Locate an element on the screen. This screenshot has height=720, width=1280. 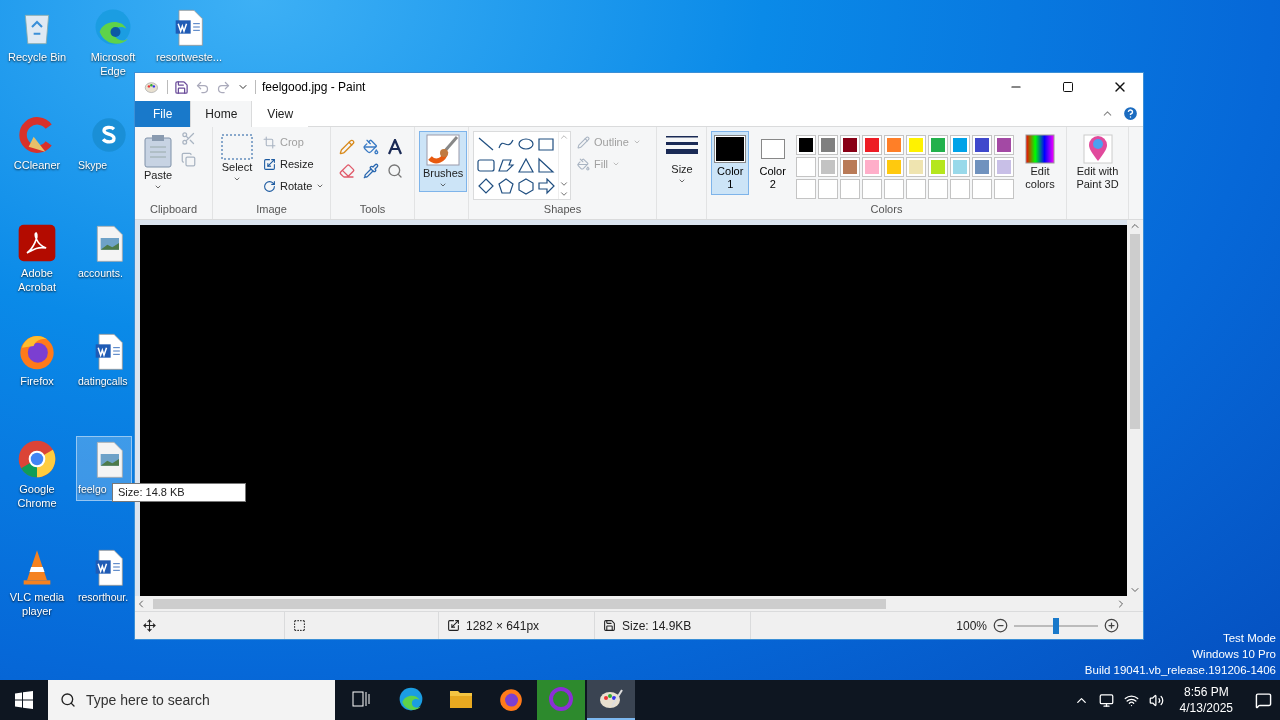
desktop-shortcut: accounts. is located at coordinates (104, 252).